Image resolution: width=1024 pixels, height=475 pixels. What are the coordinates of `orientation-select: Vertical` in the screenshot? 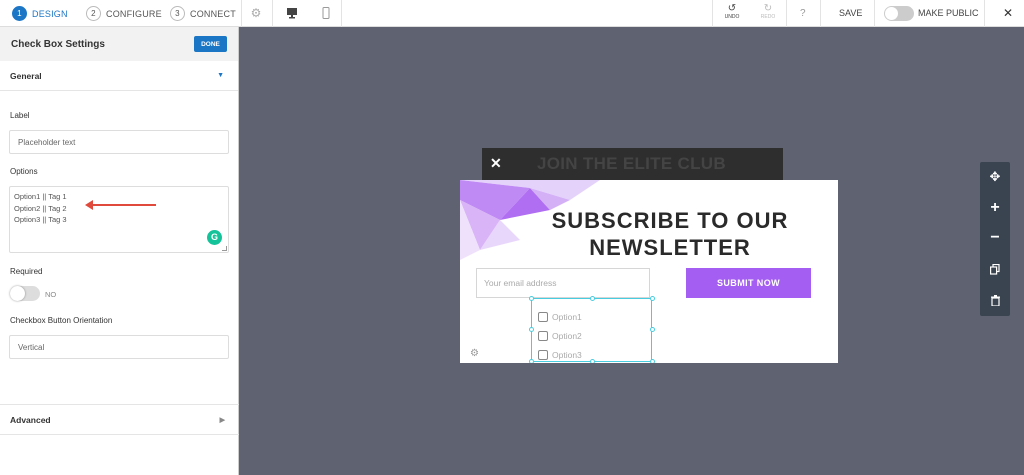 It's located at (119, 347).